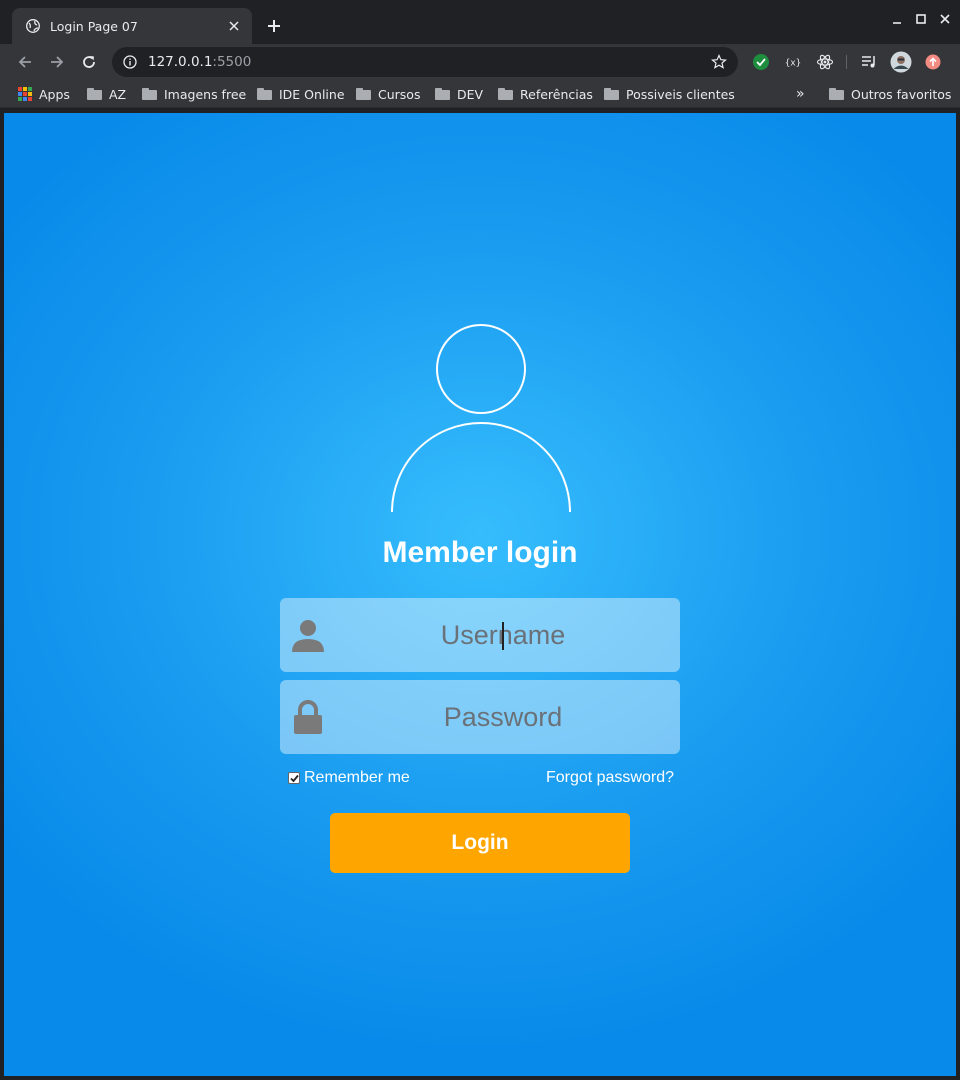 The width and height of the screenshot is (960, 1080). What do you see at coordinates (825, 62) in the screenshot?
I see `react-devtools-icon` at bounding box center [825, 62].